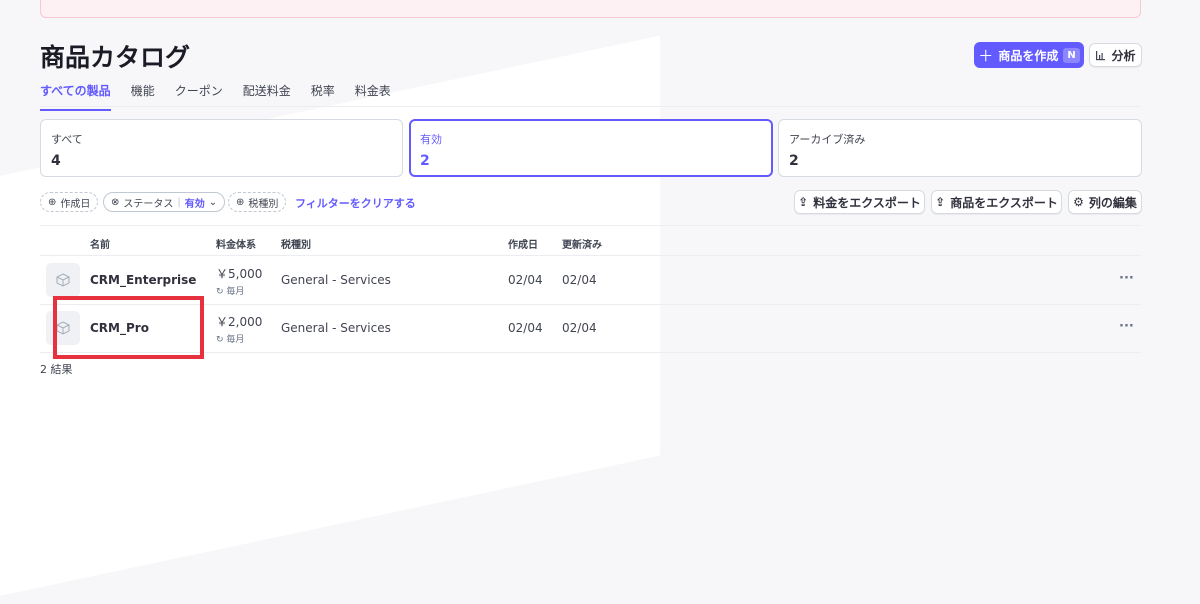  Describe the element at coordinates (1112, 202) in the screenshot. I see `edit-columns-label: 列の編集` at that location.